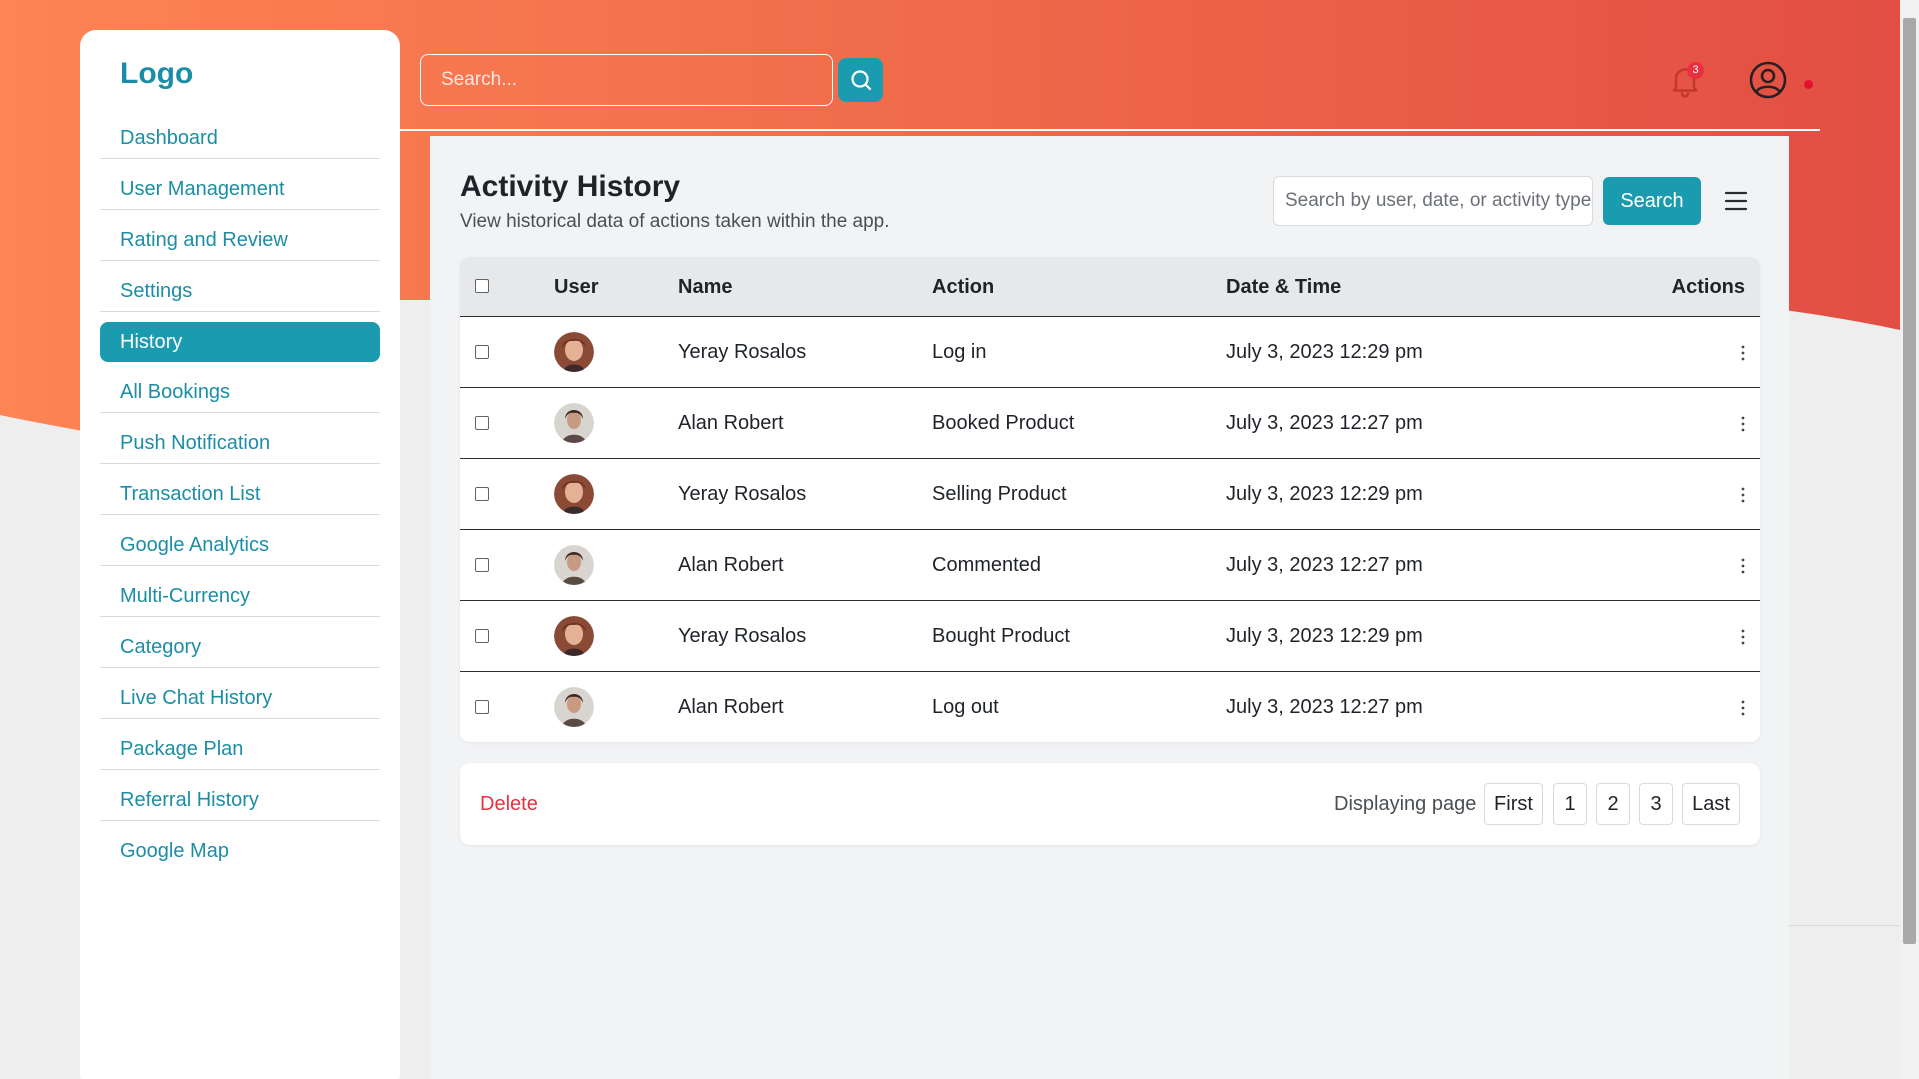 Image resolution: width=1919 pixels, height=1079 pixels. What do you see at coordinates (986, 565) in the screenshot?
I see `cell-action: Commented` at bounding box center [986, 565].